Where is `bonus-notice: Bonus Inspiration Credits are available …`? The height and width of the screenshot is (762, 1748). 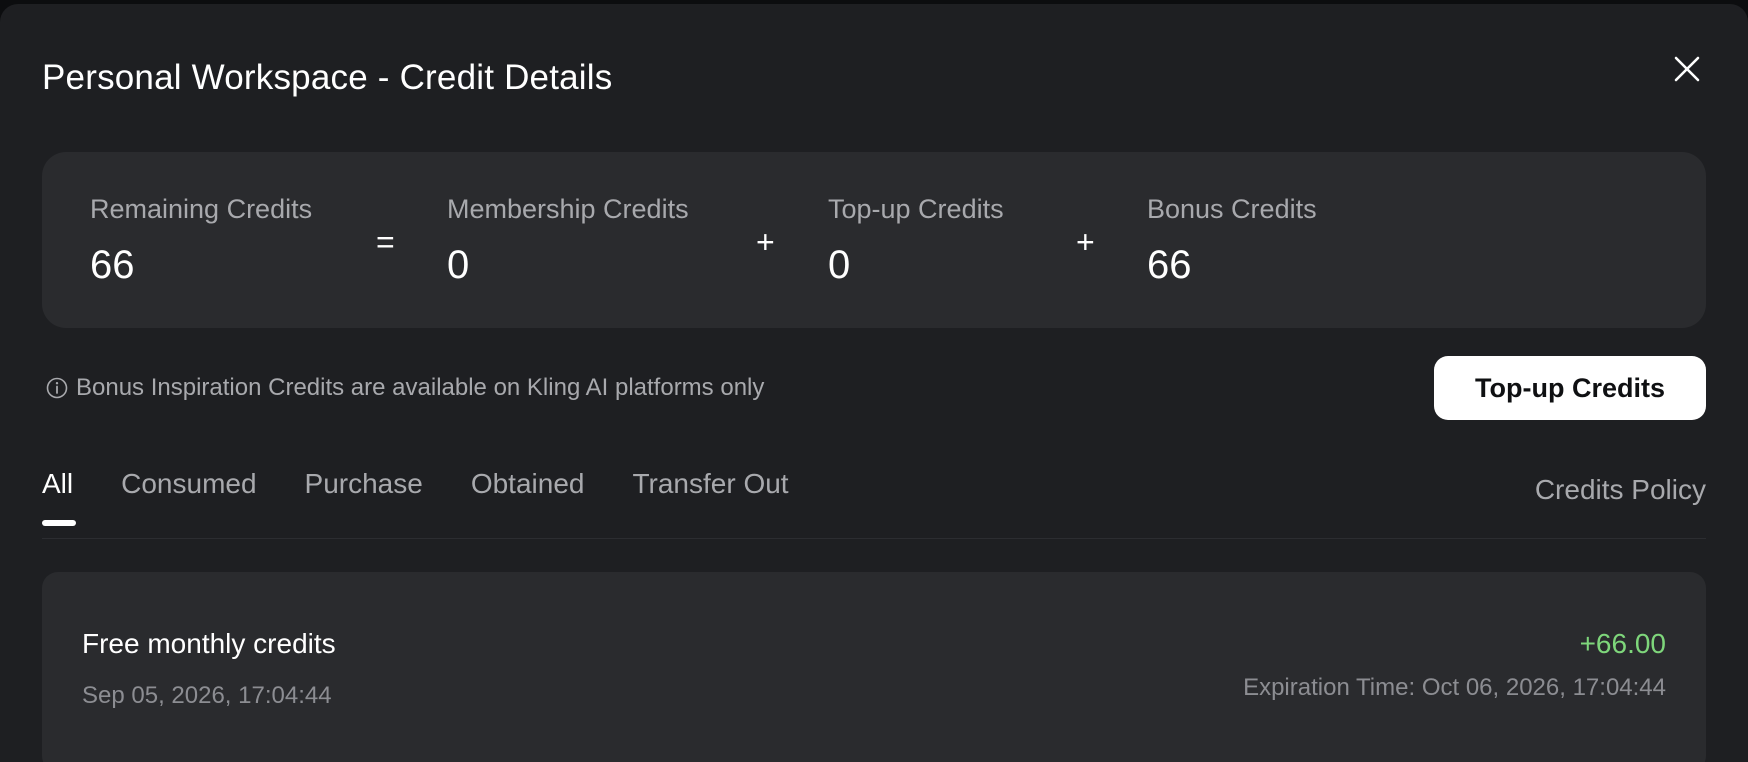
bonus-notice: Bonus Inspiration Credits are available … is located at coordinates (405, 388).